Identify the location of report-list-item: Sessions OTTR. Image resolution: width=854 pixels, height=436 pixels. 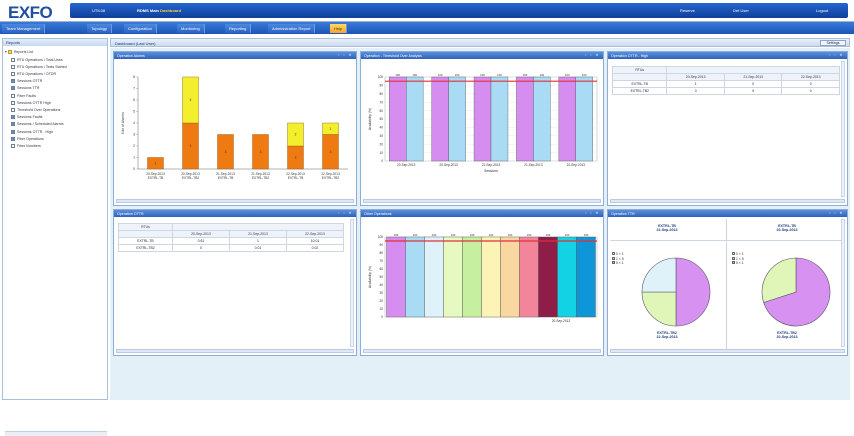
(26, 81).